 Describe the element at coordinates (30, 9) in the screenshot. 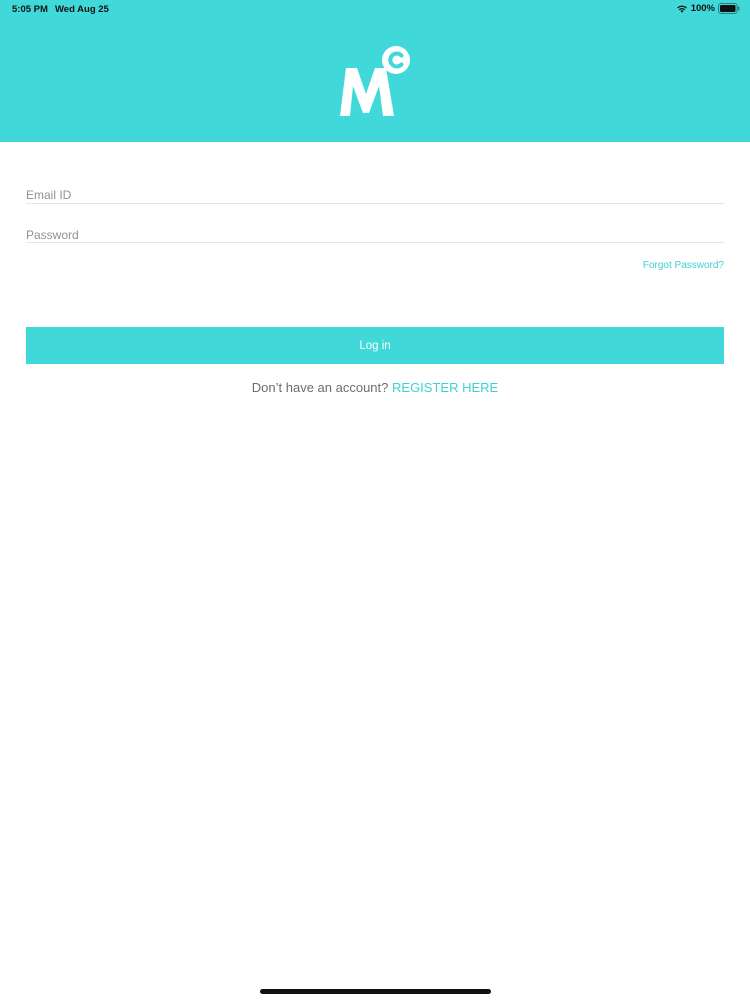

I see `status-time: 5:05 PM` at that location.